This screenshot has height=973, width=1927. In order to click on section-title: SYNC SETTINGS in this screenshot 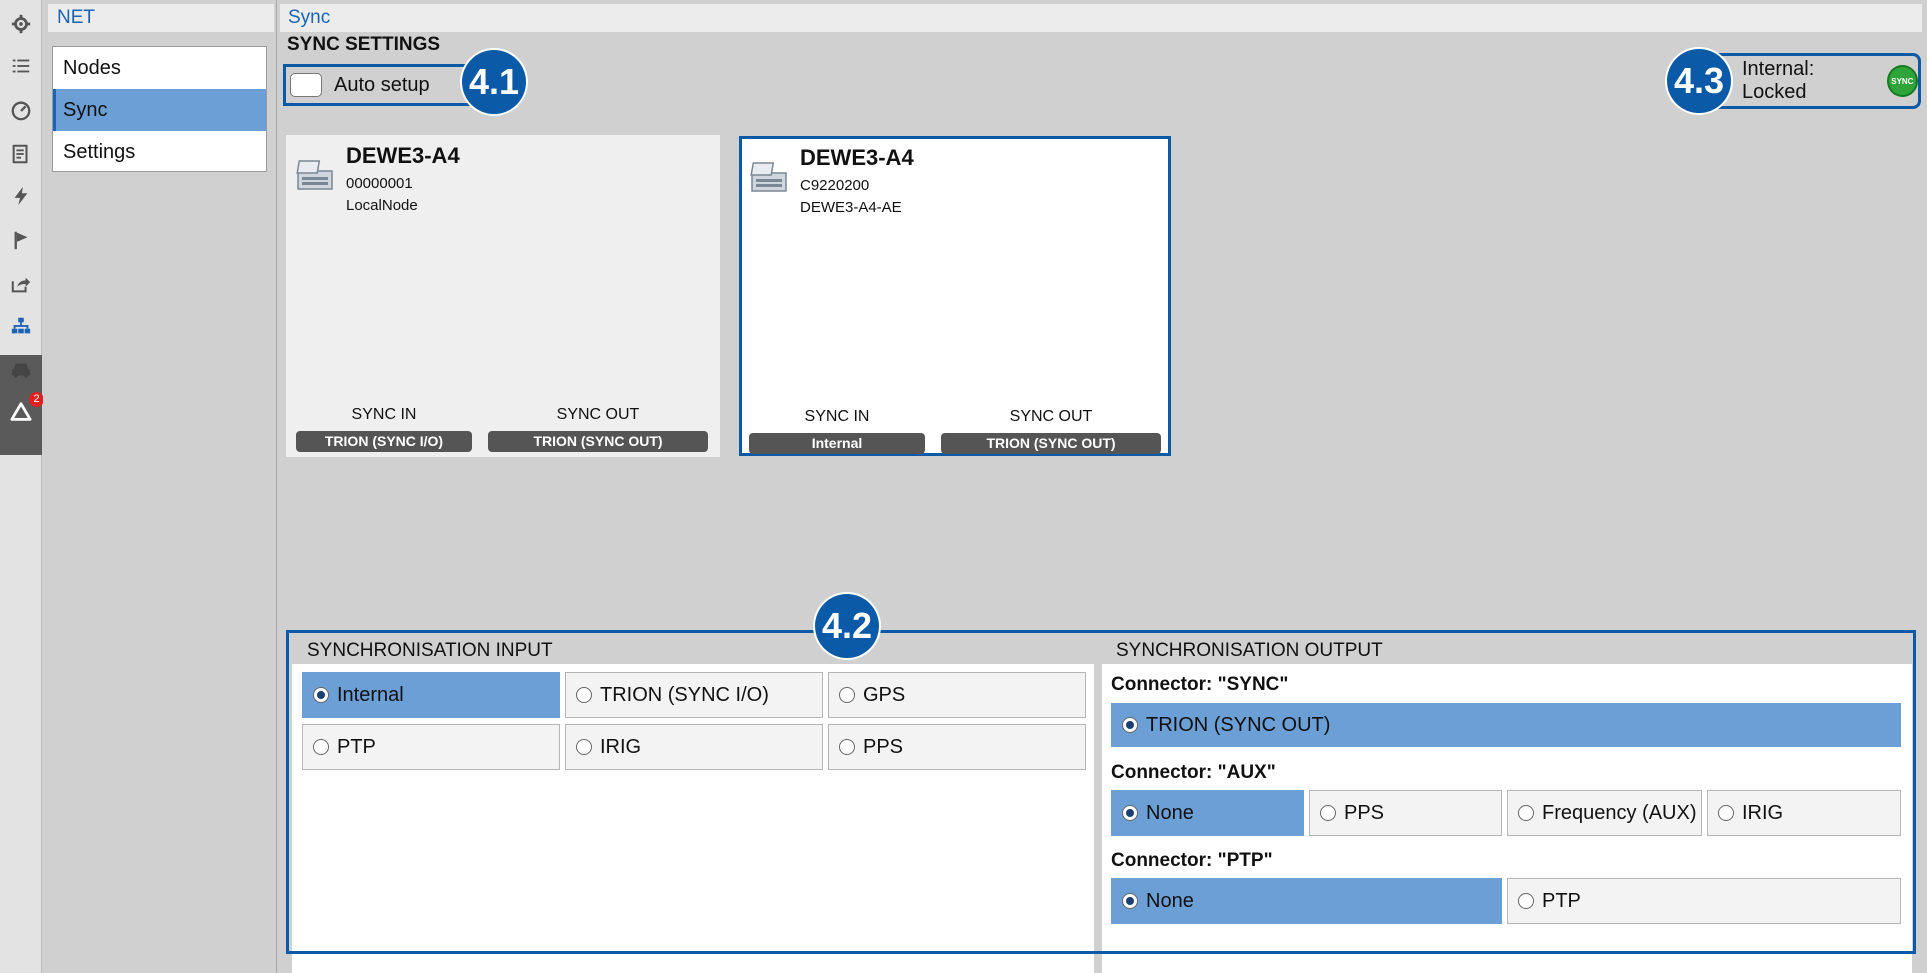, I will do `click(364, 44)`.